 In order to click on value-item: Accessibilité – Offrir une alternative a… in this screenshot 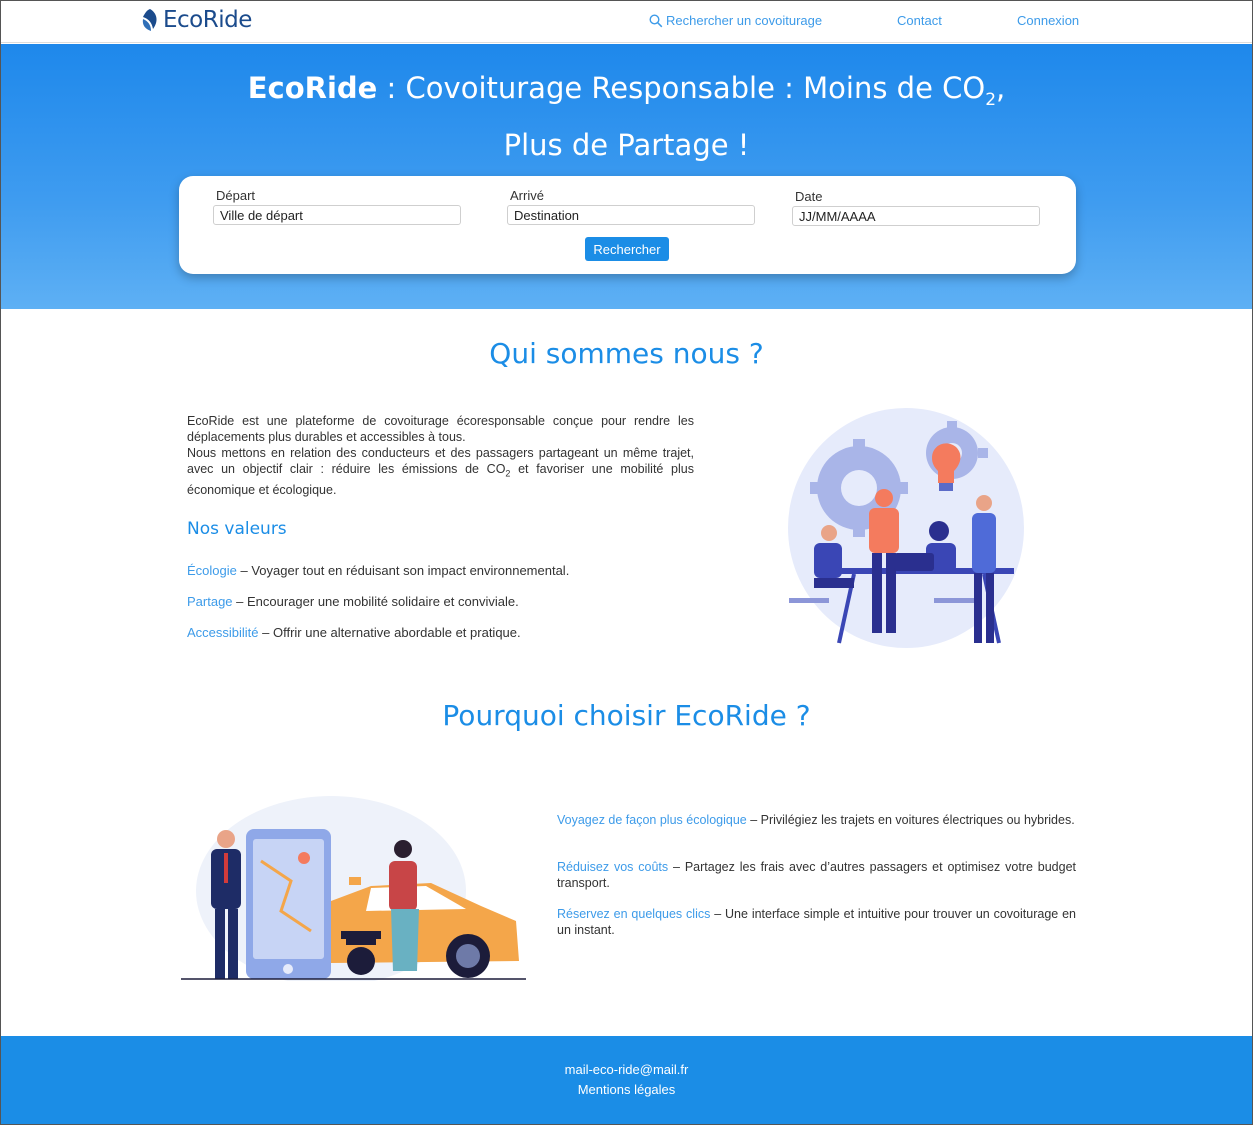, I will do `click(354, 632)`.